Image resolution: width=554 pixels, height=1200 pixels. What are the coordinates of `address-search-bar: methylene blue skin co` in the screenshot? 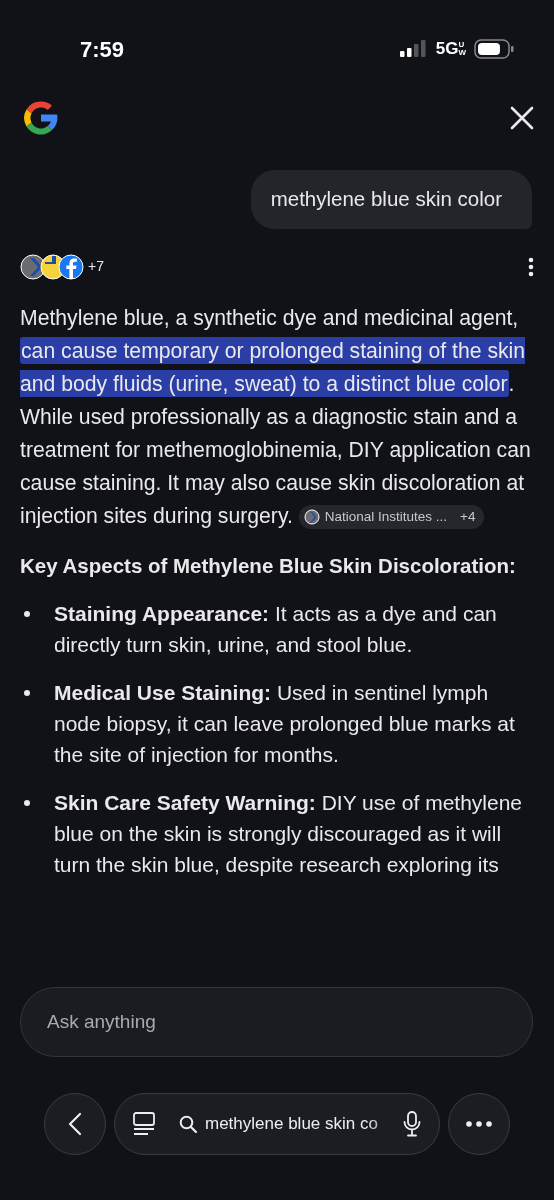 It's located at (277, 1124).